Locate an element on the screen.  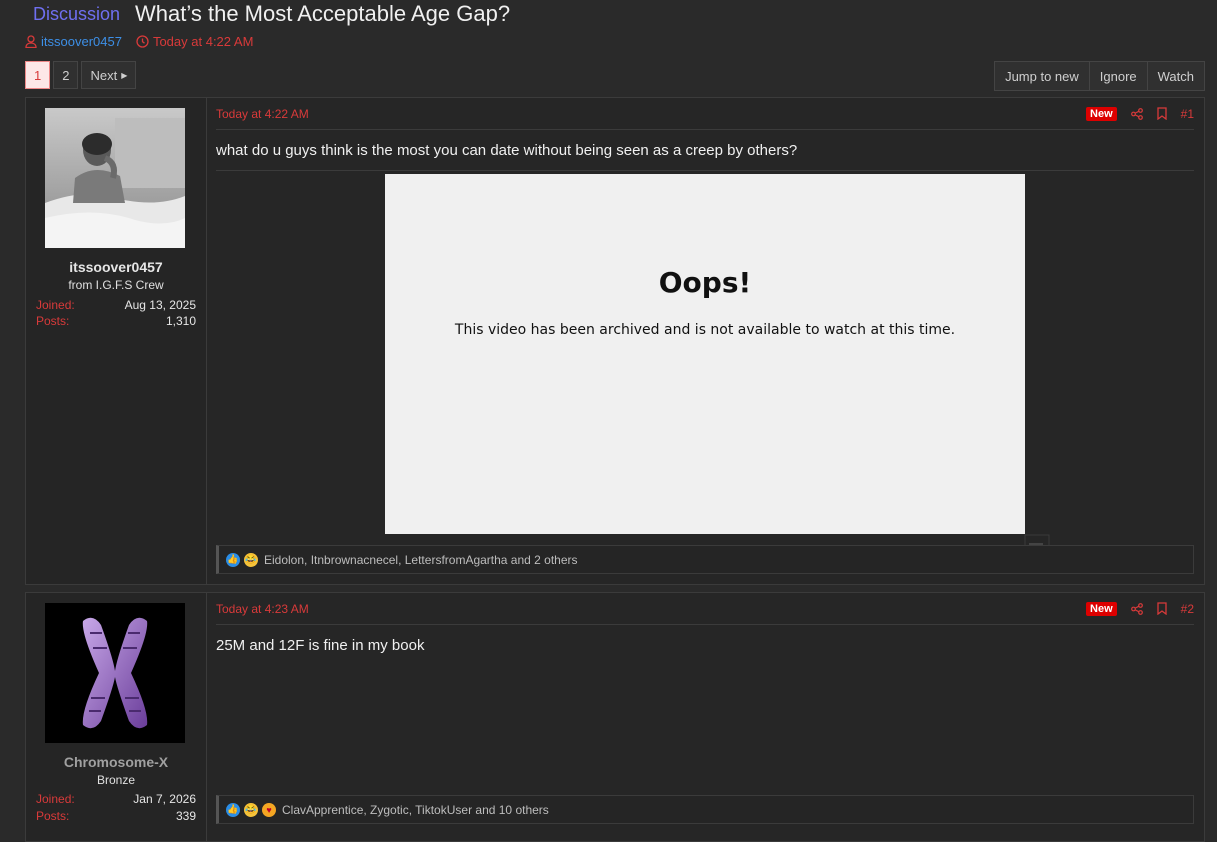
avatar-chromosome-image is located at coordinates (115, 673).